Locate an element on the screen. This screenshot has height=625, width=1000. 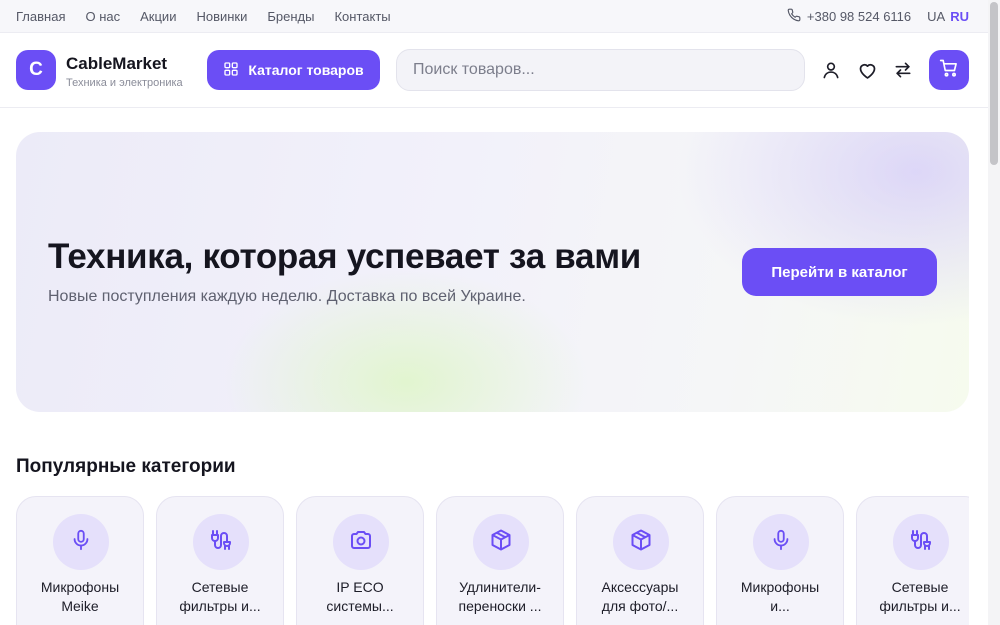
catalog-button-label: Каталог товаров is located at coordinates (306, 70).